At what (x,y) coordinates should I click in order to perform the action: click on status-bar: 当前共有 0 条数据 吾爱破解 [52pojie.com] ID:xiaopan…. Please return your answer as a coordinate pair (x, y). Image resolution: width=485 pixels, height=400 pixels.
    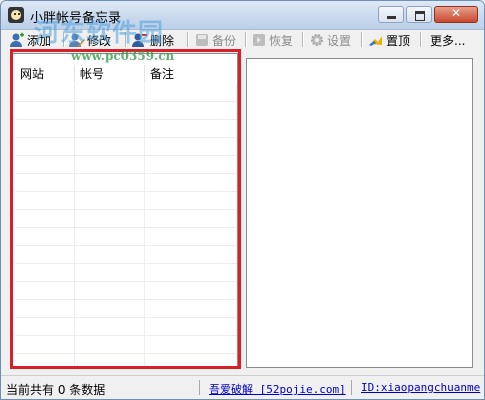
    Looking at the image, I should click on (242, 387).